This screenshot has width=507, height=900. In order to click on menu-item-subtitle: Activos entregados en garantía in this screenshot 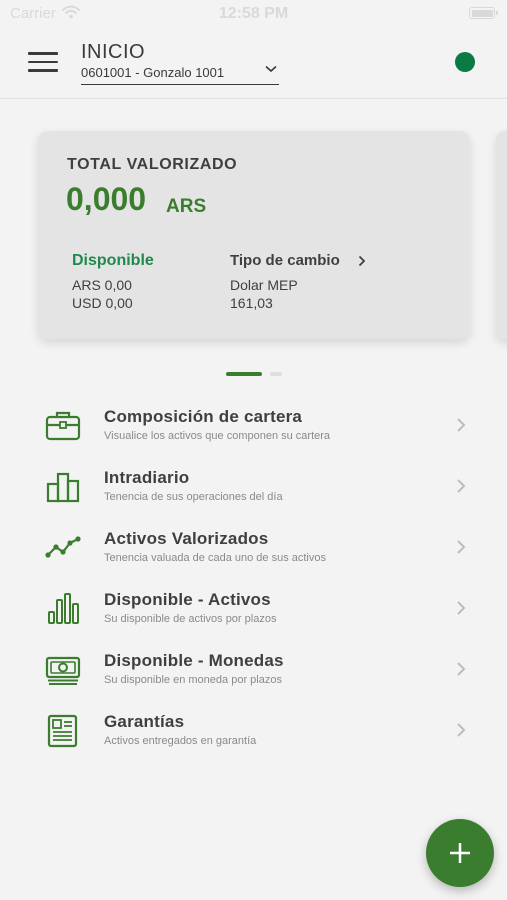, I will do `click(180, 741)`.